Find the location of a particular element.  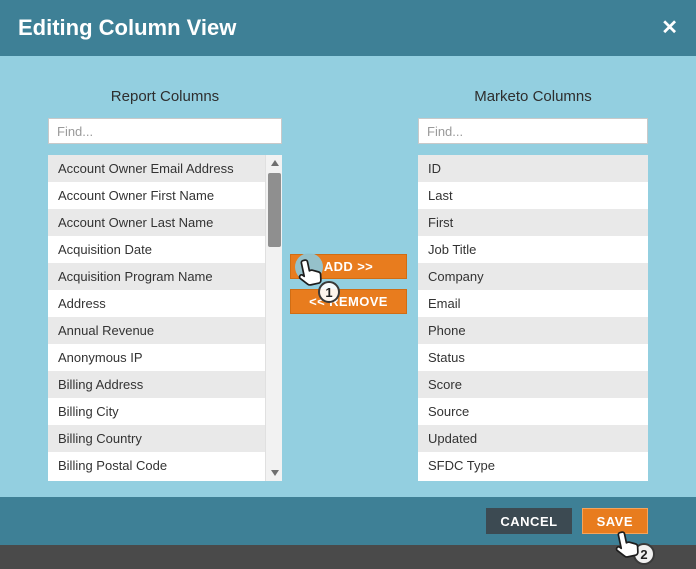

page-background-strip is located at coordinates (348, 557).